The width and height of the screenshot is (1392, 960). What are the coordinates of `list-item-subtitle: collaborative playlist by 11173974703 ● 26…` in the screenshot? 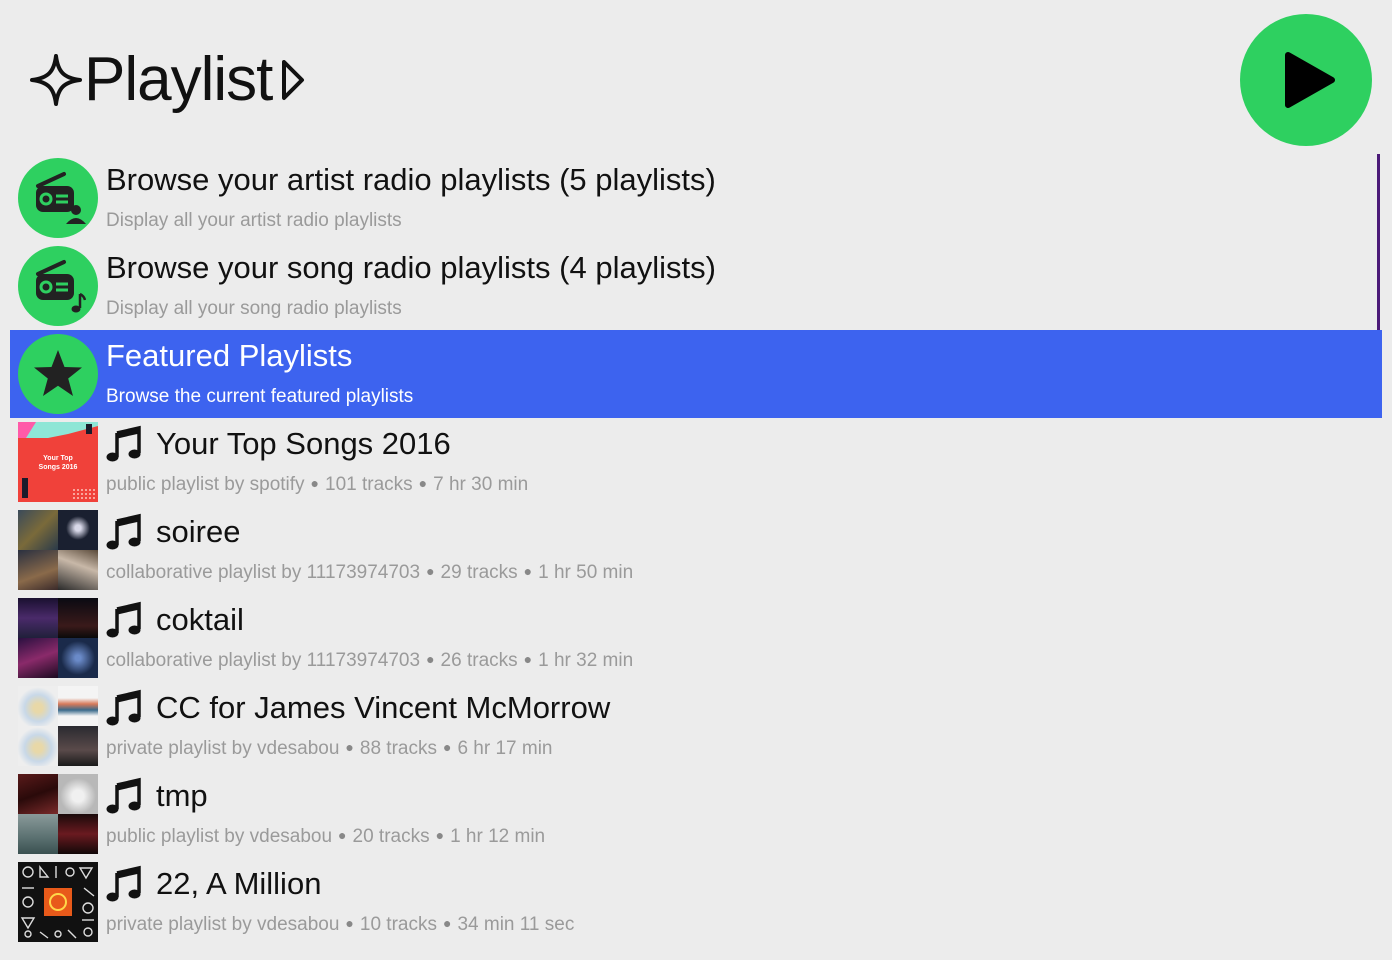 It's located at (369, 661).